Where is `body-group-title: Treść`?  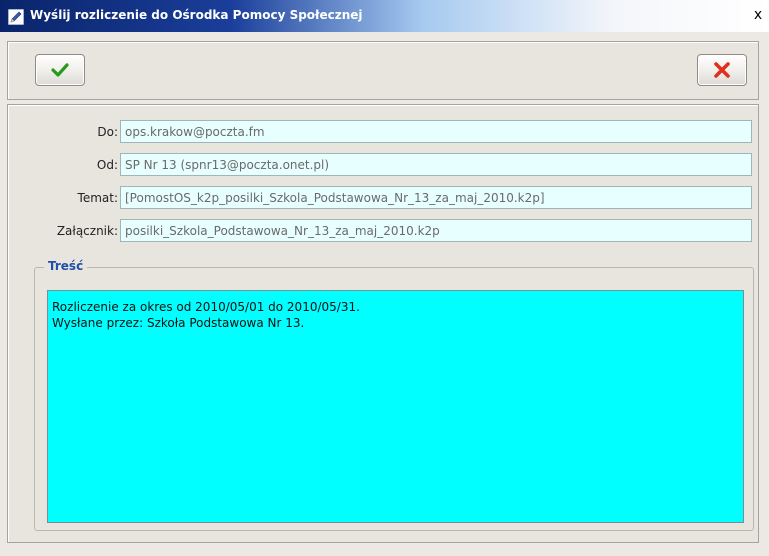 body-group-title: Treść is located at coordinates (66, 266).